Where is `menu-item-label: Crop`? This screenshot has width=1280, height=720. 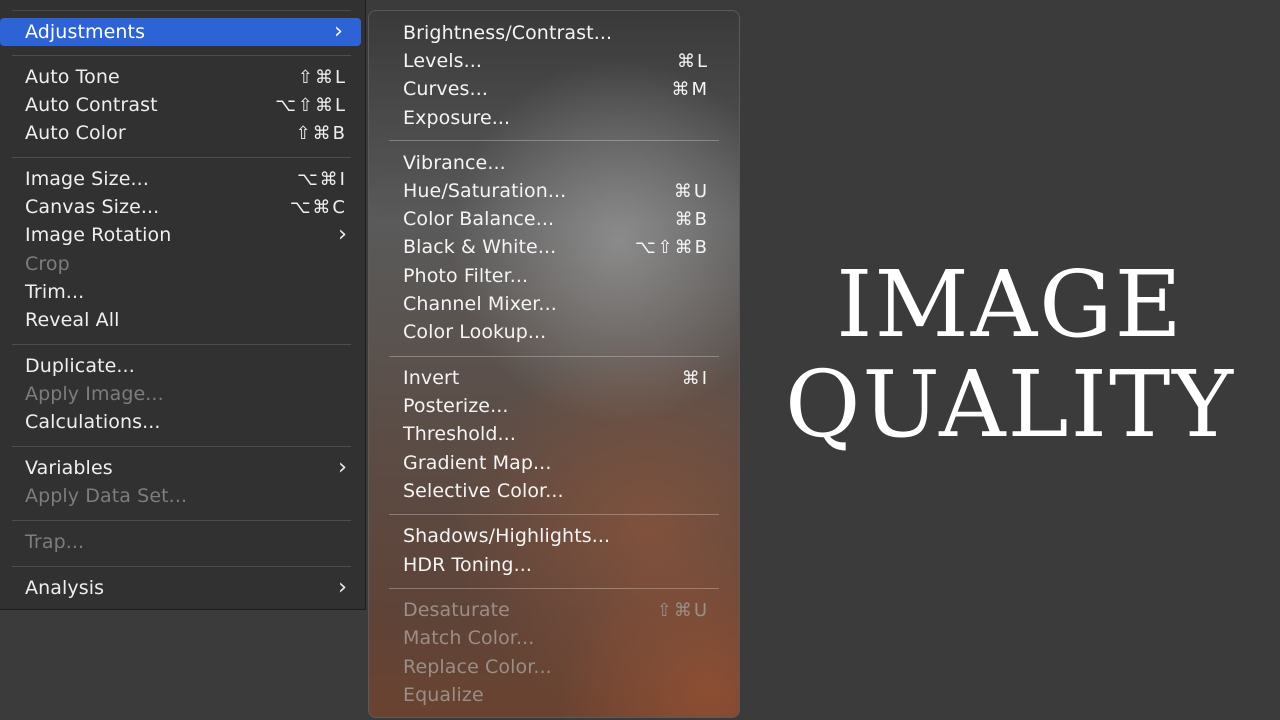
menu-item-label: Crop is located at coordinates (47, 264).